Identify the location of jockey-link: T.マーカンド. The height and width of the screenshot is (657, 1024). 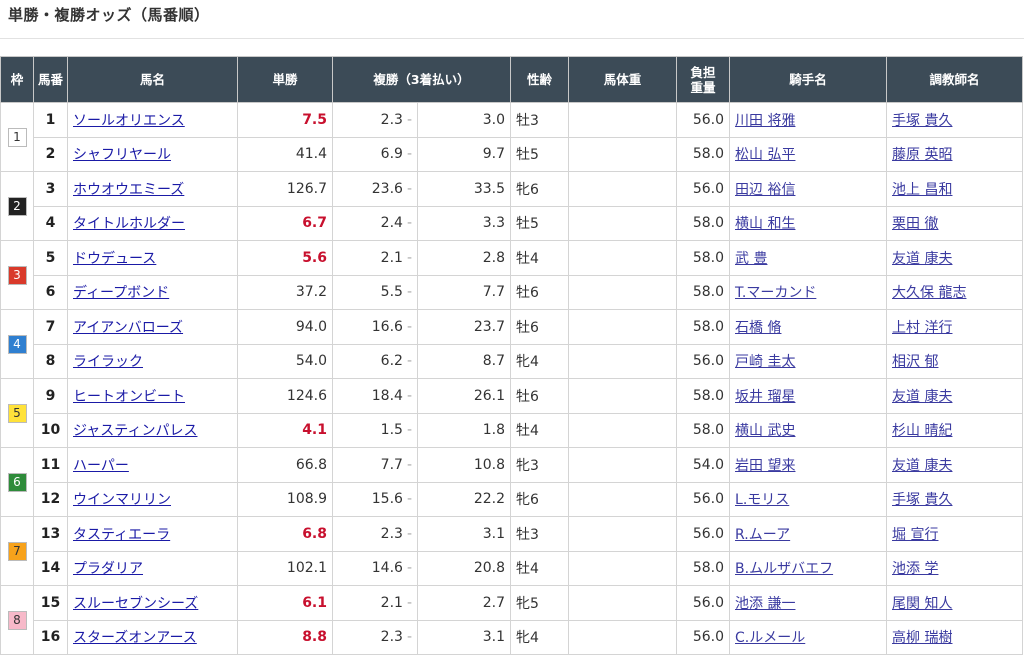
(775, 293).